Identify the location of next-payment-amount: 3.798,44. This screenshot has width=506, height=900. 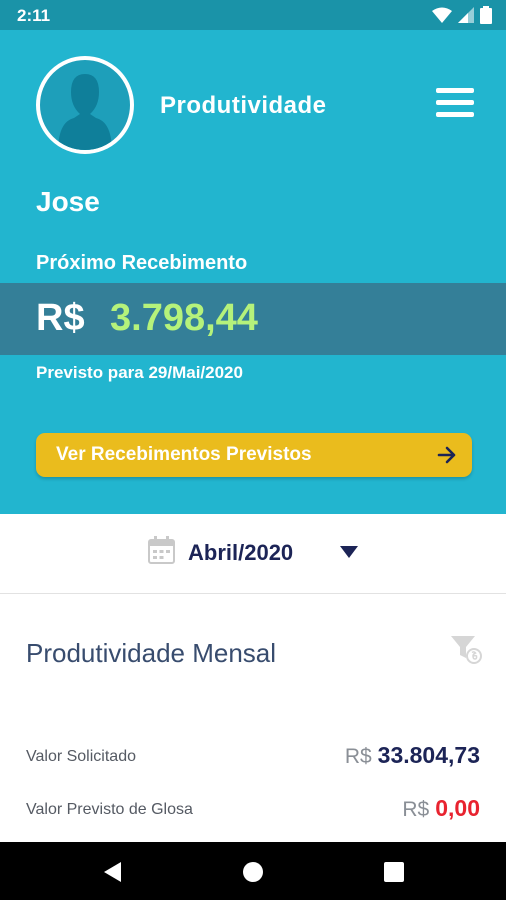
(184, 318).